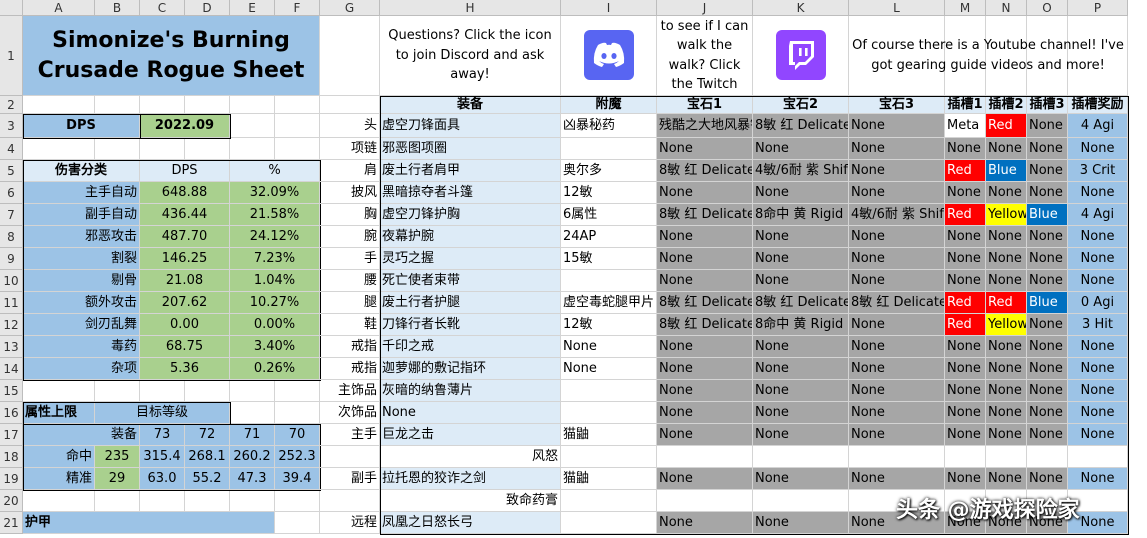  What do you see at coordinates (207, 8) in the screenshot?
I see `column-header-d: D` at bounding box center [207, 8].